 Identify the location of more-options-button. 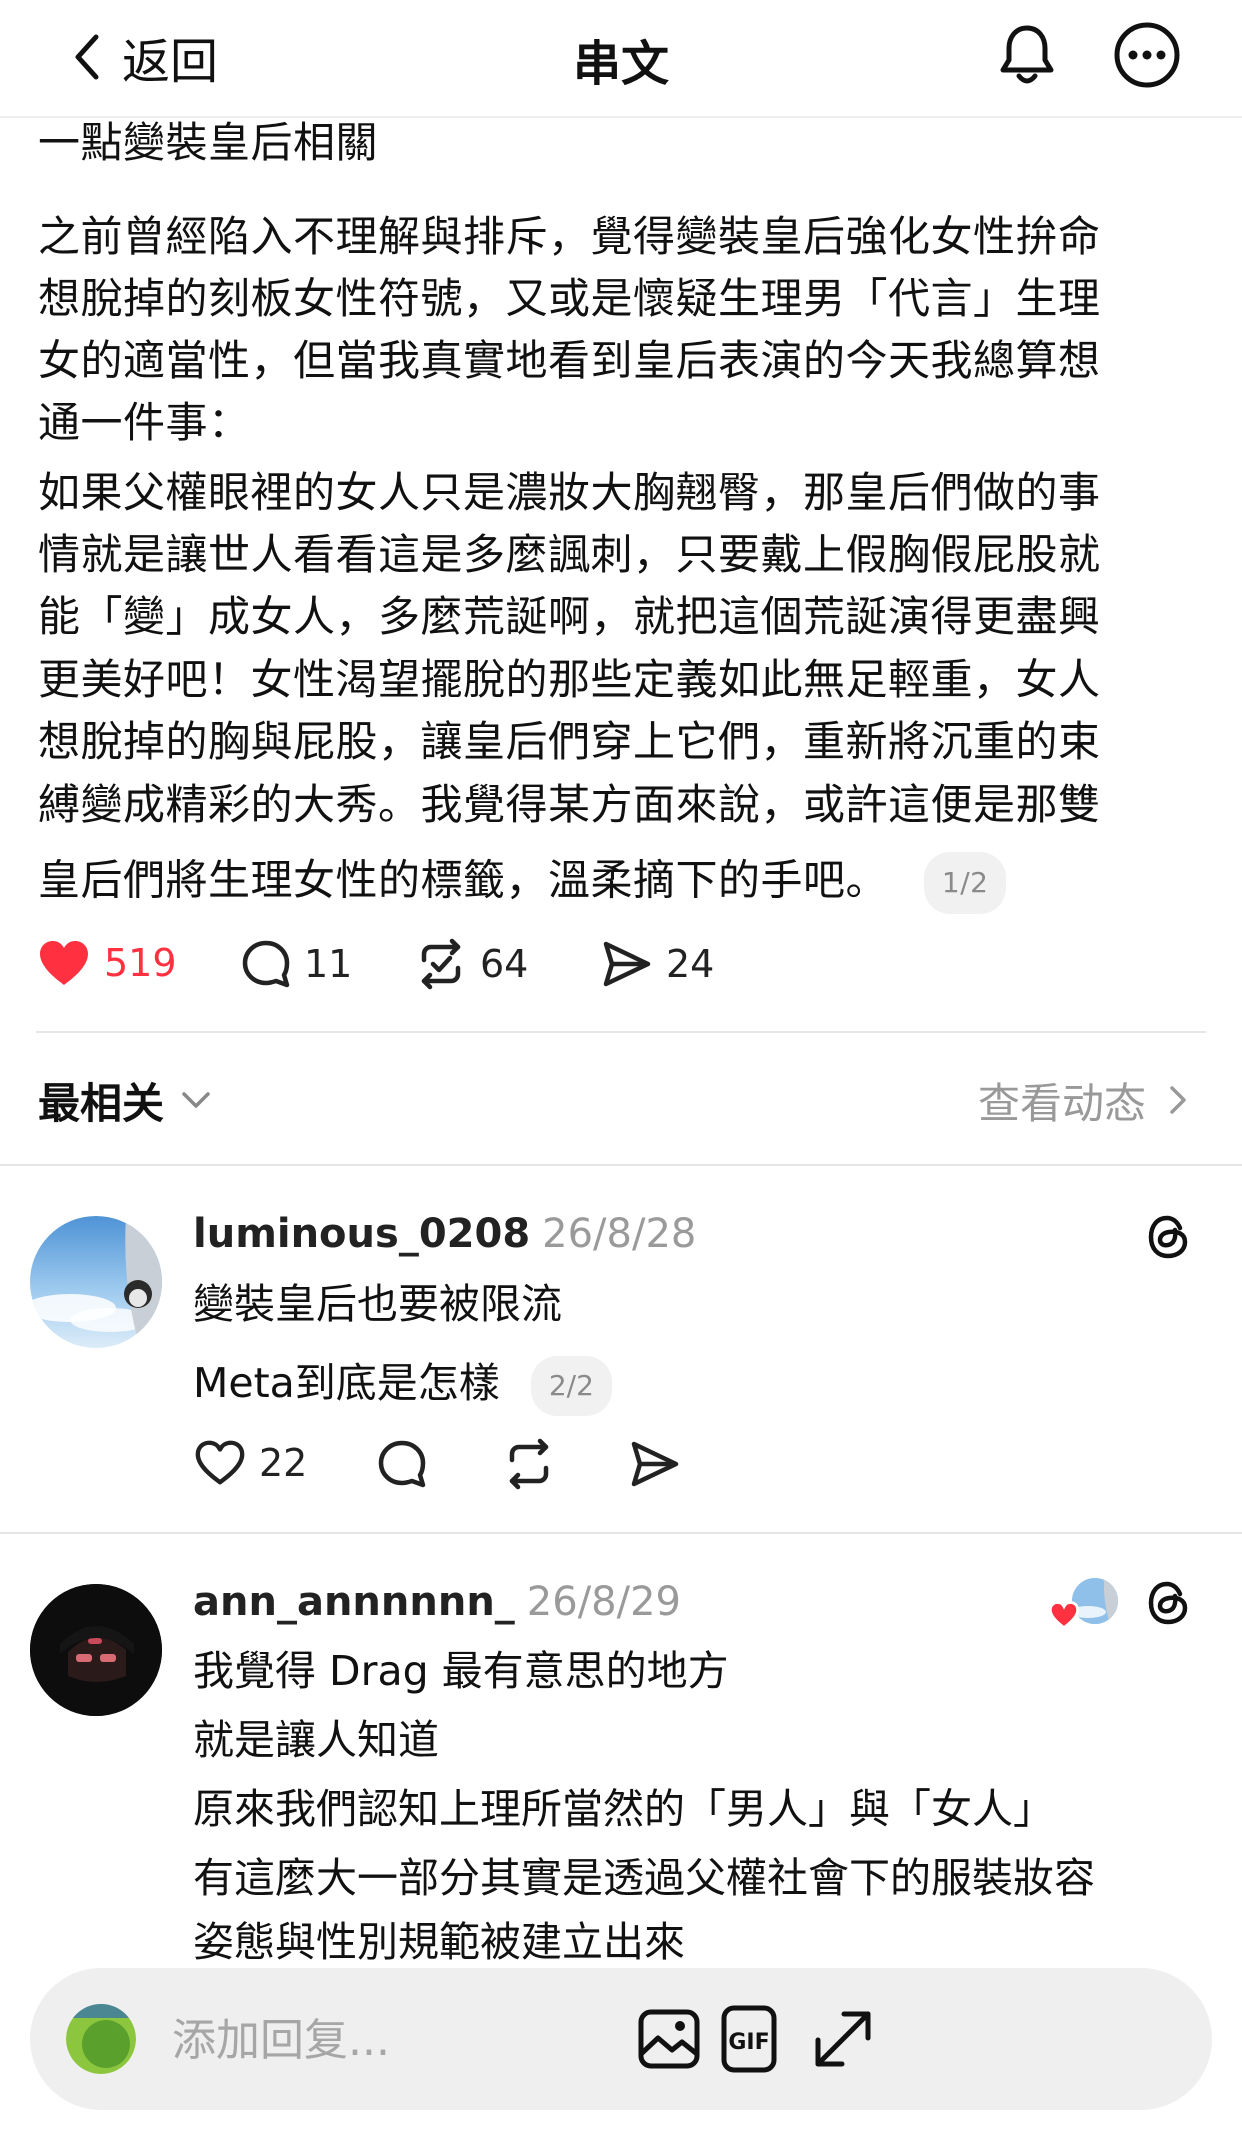
(1147, 55).